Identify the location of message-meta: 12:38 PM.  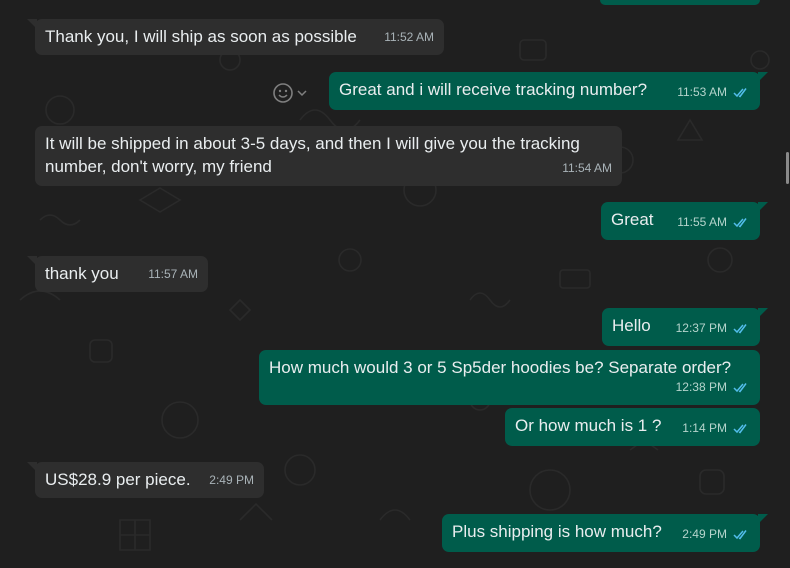
(713, 387).